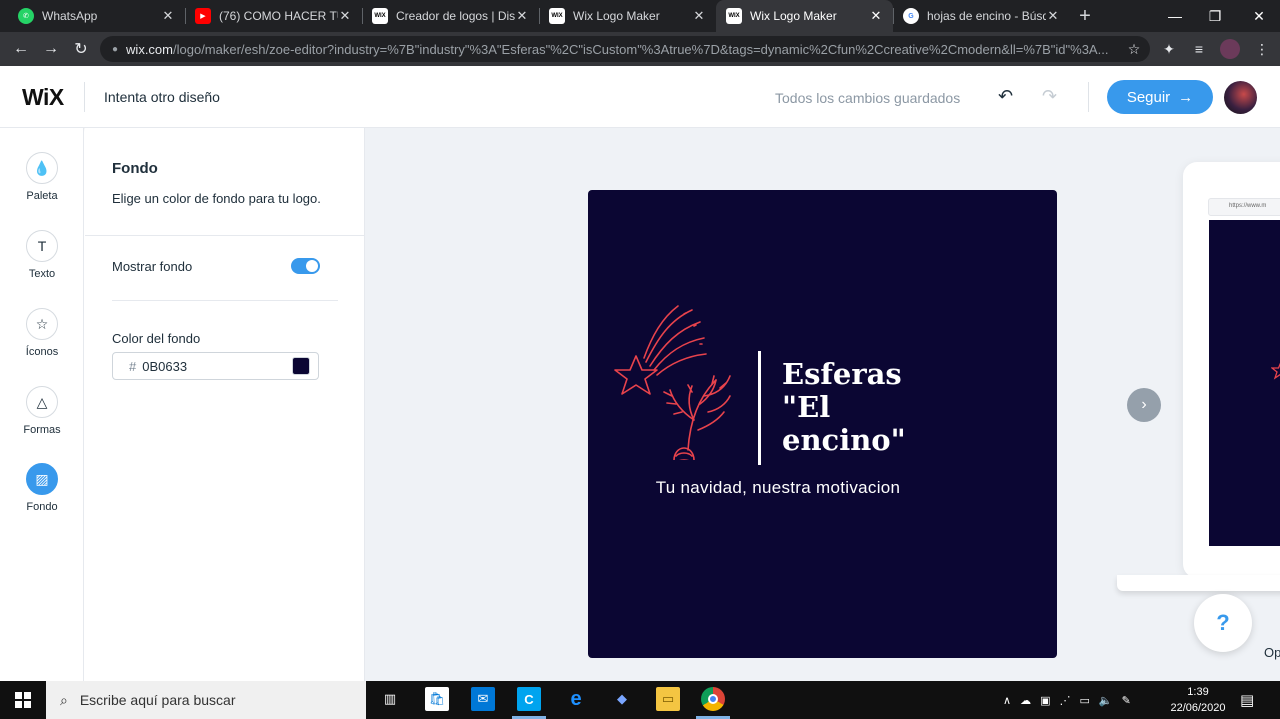  I want to click on windows-logo-icon, so click(23, 700).